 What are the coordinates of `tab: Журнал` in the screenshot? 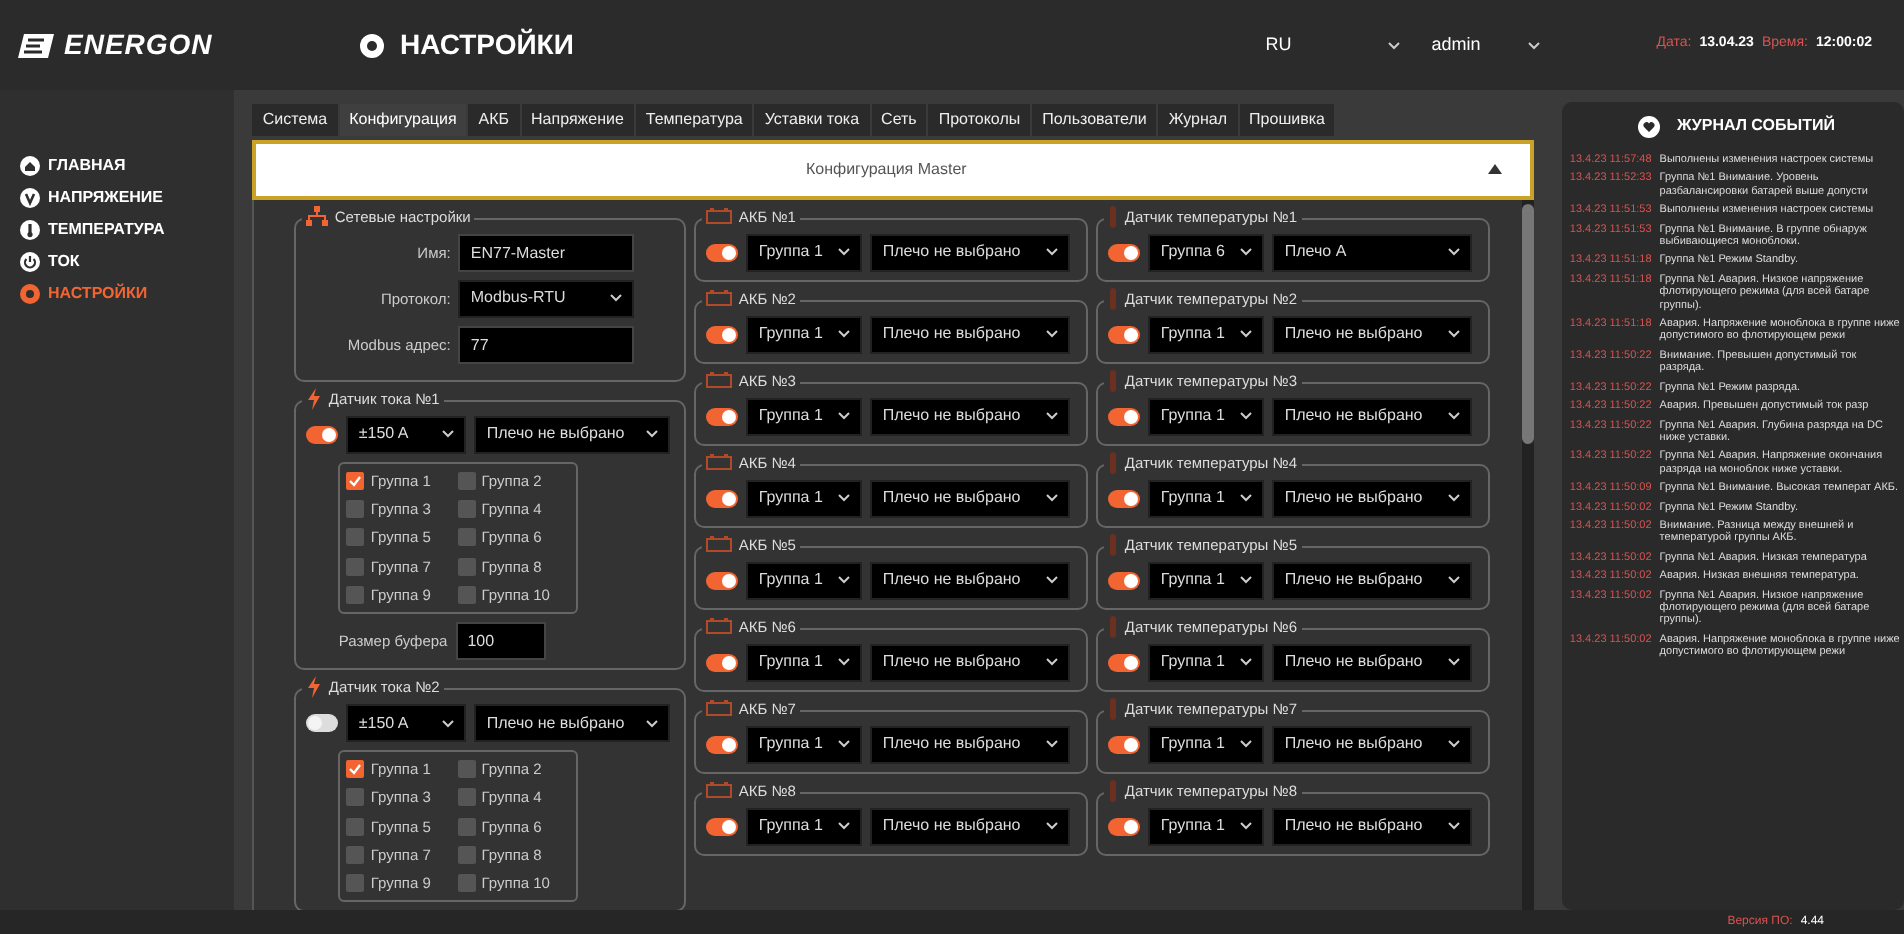 It's located at (1198, 120).